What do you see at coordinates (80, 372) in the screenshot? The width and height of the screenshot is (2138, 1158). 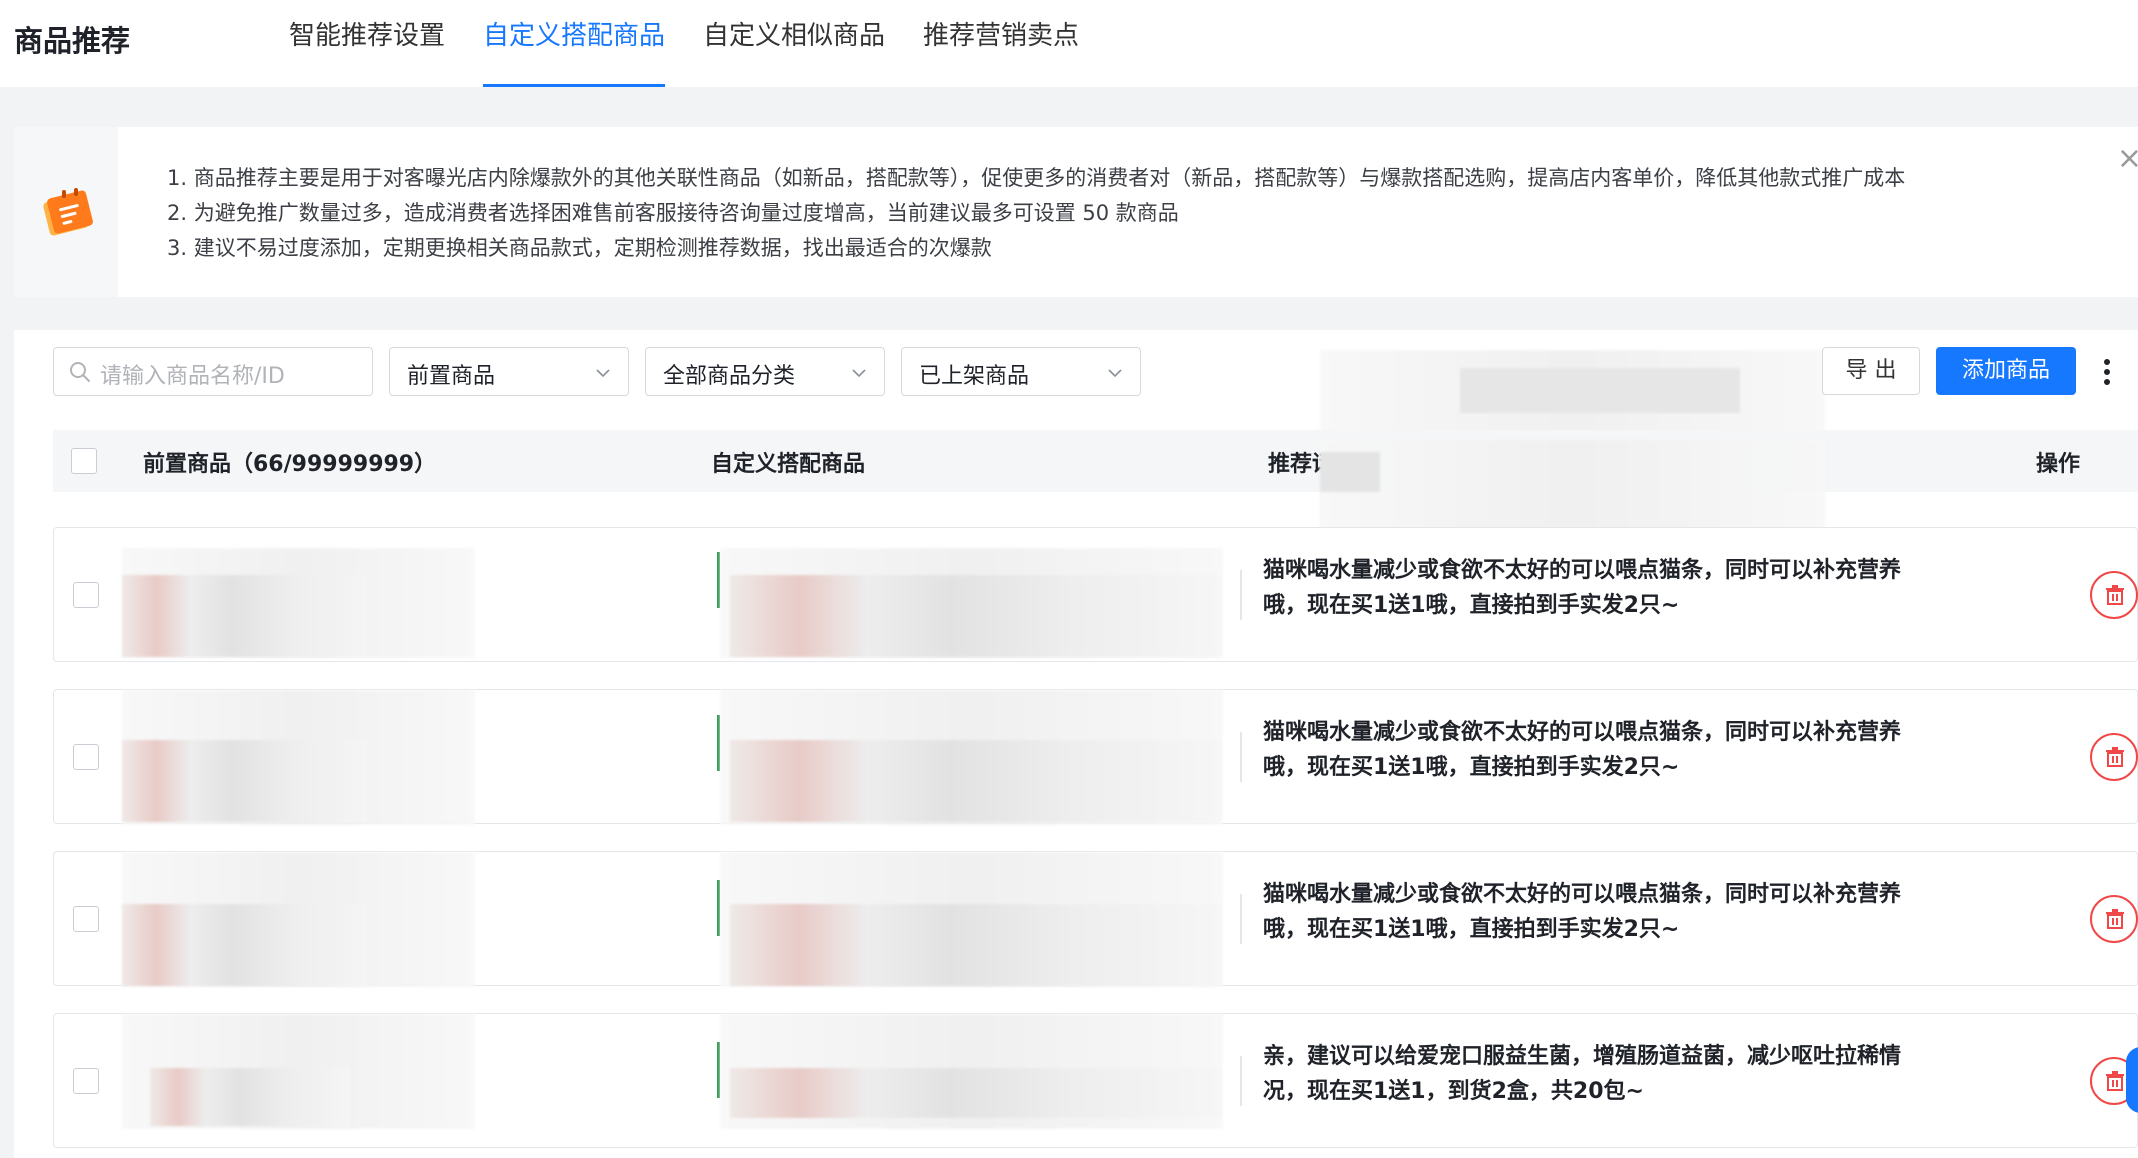 I see `search-icon` at bounding box center [80, 372].